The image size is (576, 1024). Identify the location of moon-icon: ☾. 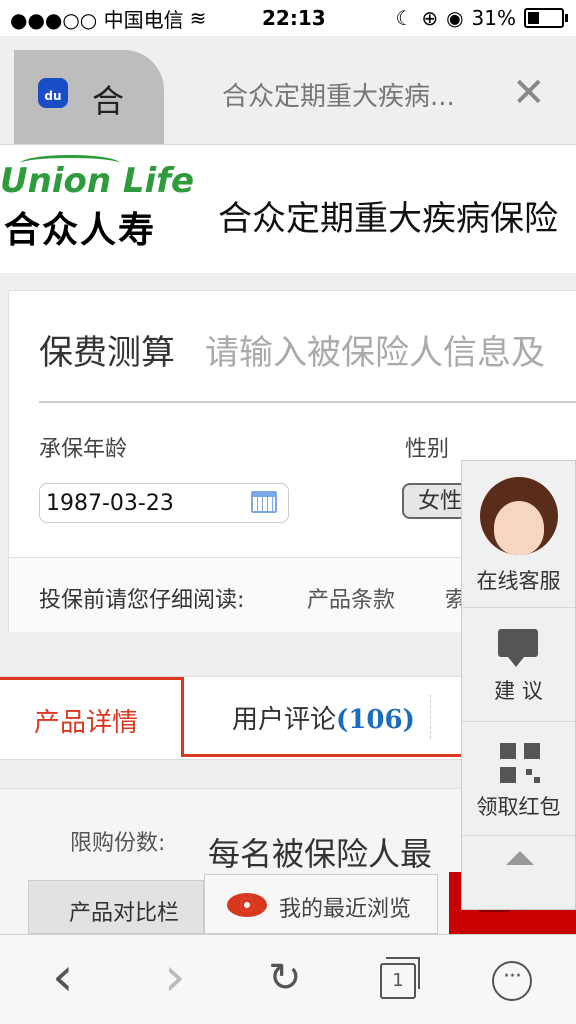
(404, 18).